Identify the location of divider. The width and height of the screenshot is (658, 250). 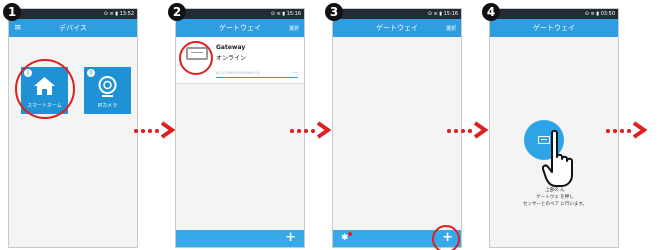
(257, 77).